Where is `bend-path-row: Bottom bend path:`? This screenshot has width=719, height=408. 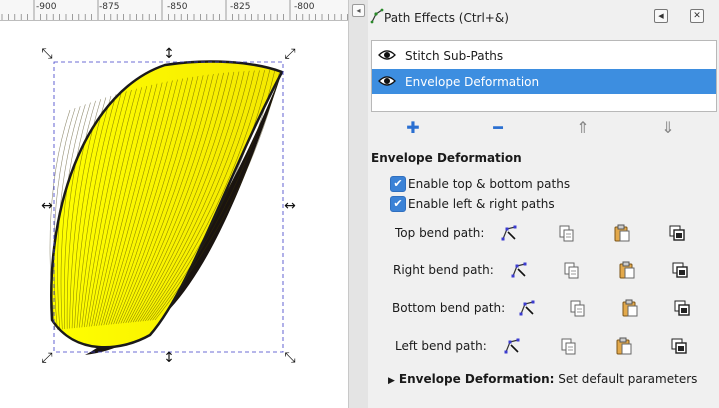 bend-path-row: Bottom bend path: is located at coordinates (543, 309).